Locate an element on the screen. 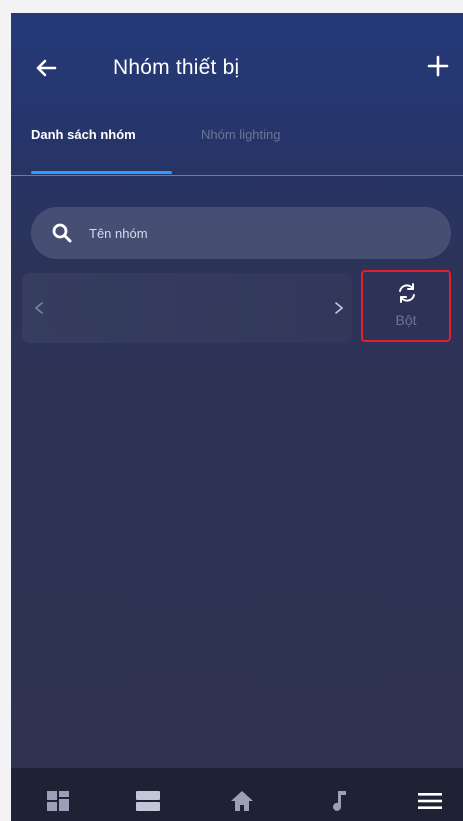 The width and height of the screenshot is (463, 821). rows-layout-icon is located at coordinates (148, 801).